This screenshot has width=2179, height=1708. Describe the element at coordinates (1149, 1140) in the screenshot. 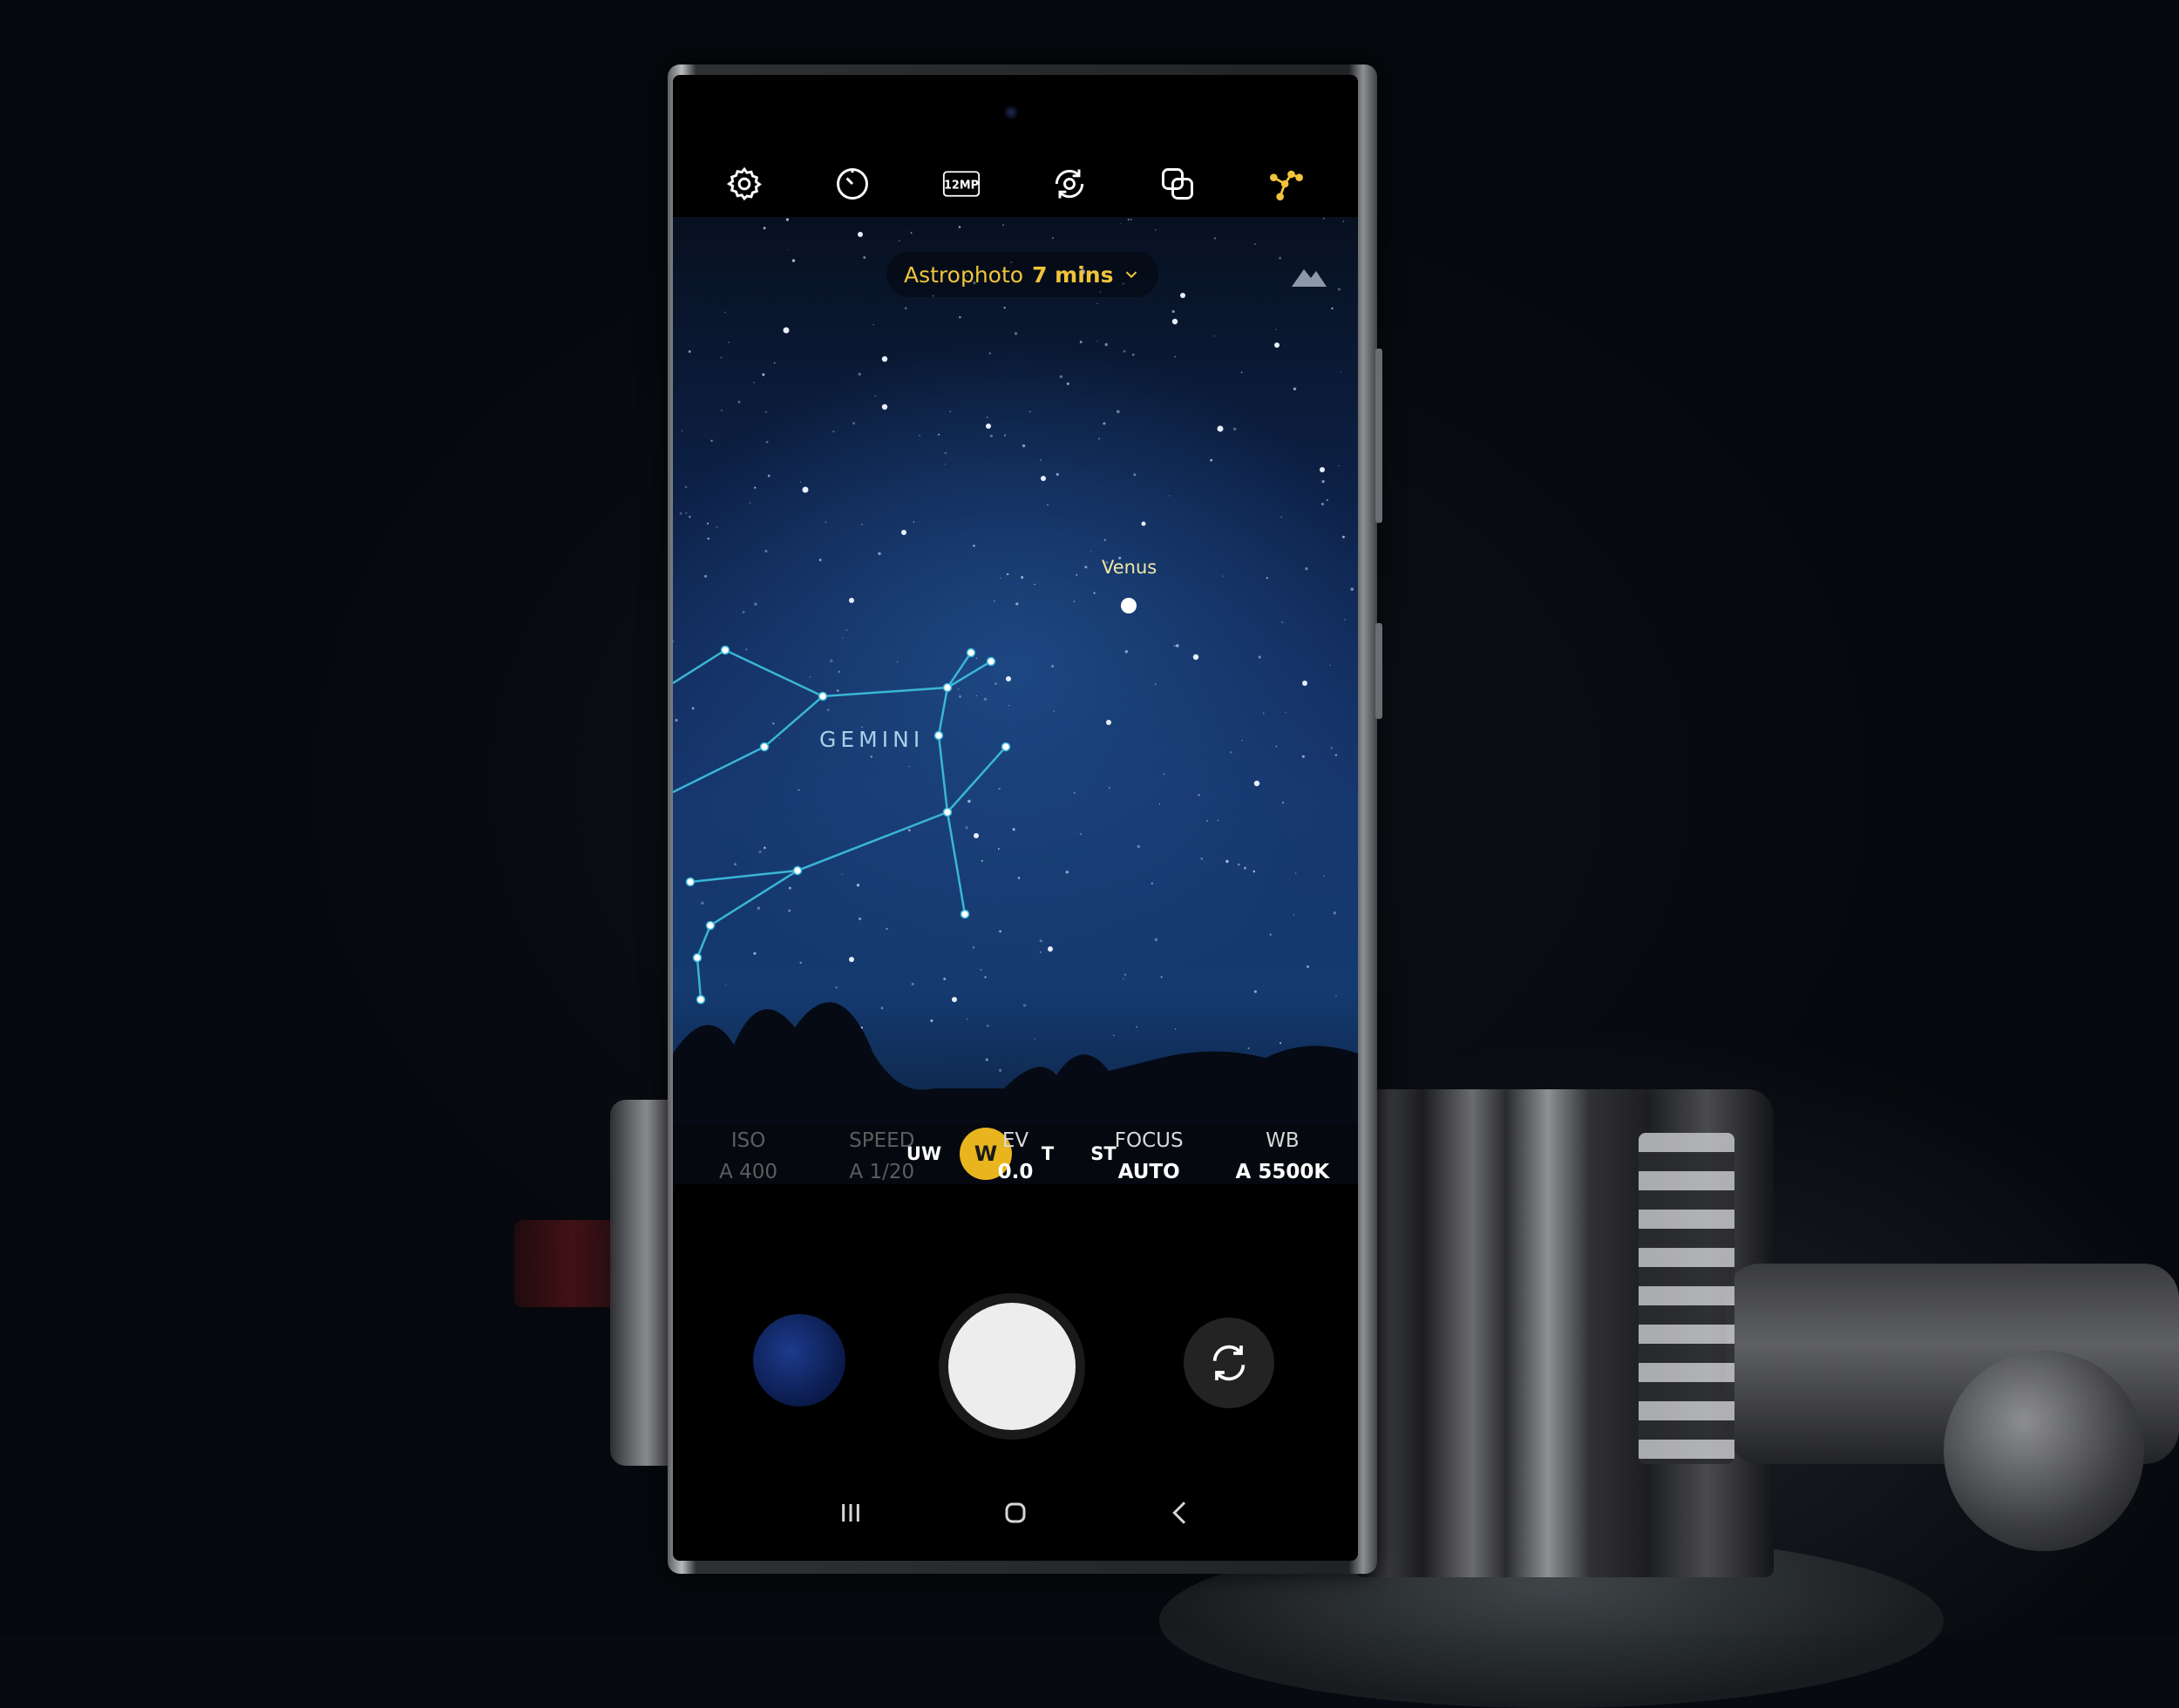

I see `focus-label: FOCUS` at that location.